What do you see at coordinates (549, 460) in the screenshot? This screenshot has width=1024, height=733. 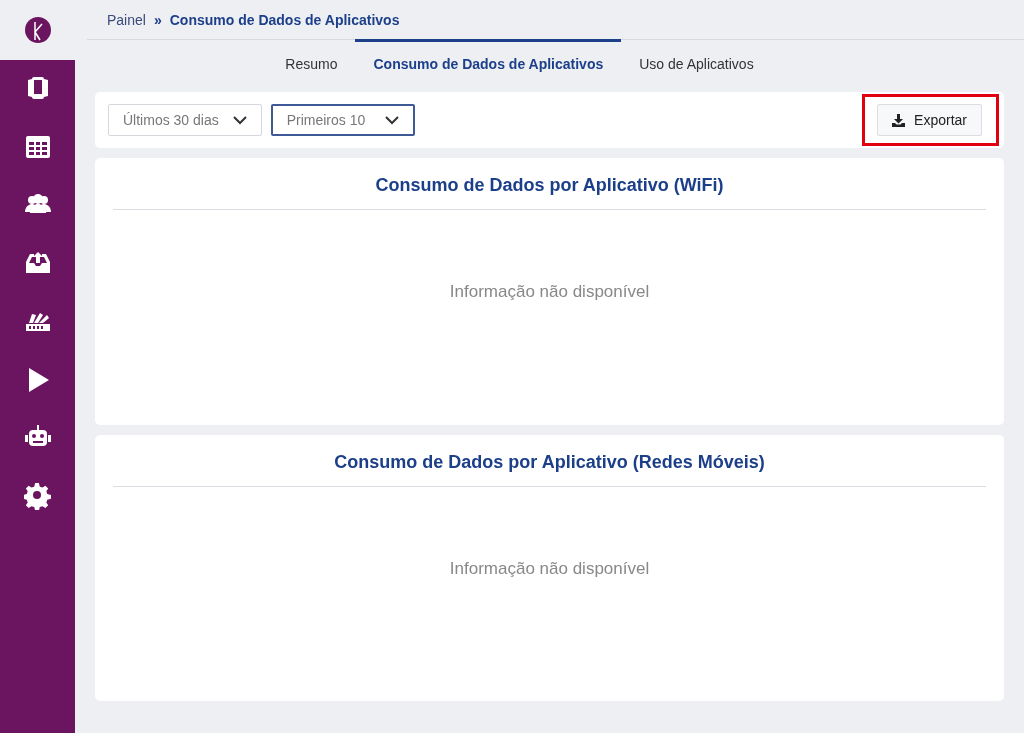 I see `panel-title: Consumo de Dados por Aplicativo (Redes Móveis)` at bounding box center [549, 460].